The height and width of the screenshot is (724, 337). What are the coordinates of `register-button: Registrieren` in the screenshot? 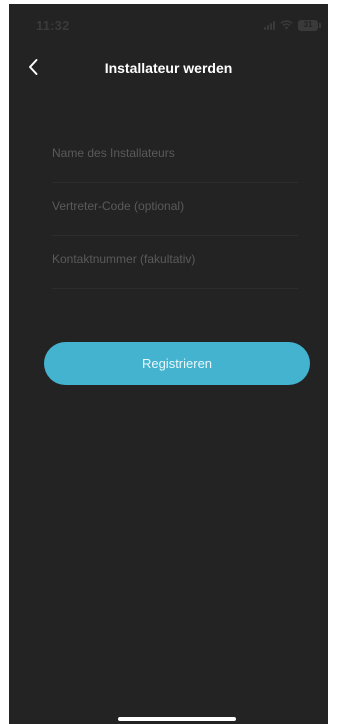 It's located at (177, 363).